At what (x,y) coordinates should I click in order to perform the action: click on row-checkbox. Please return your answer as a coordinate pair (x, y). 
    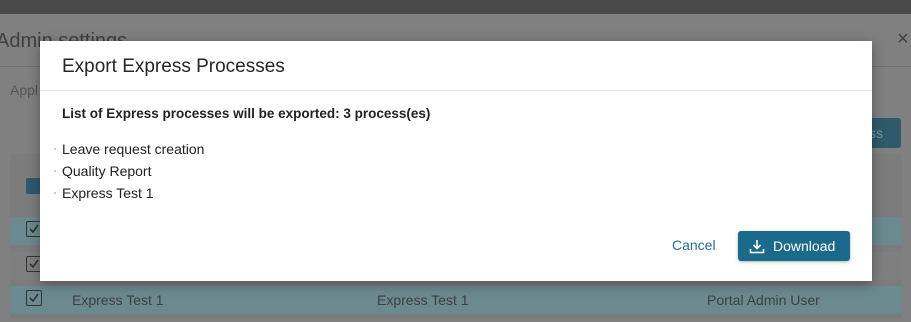
    Looking at the image, I should click on (34, 298).